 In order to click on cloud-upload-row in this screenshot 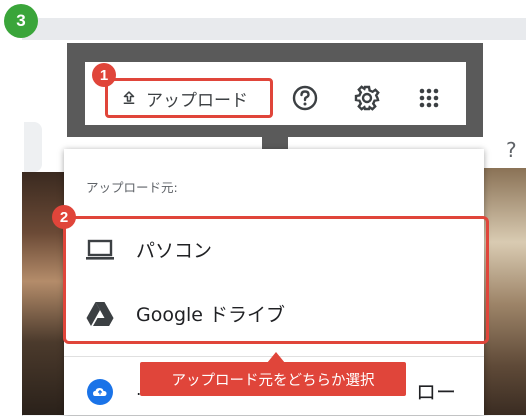, I will do `click(100, 394)`.